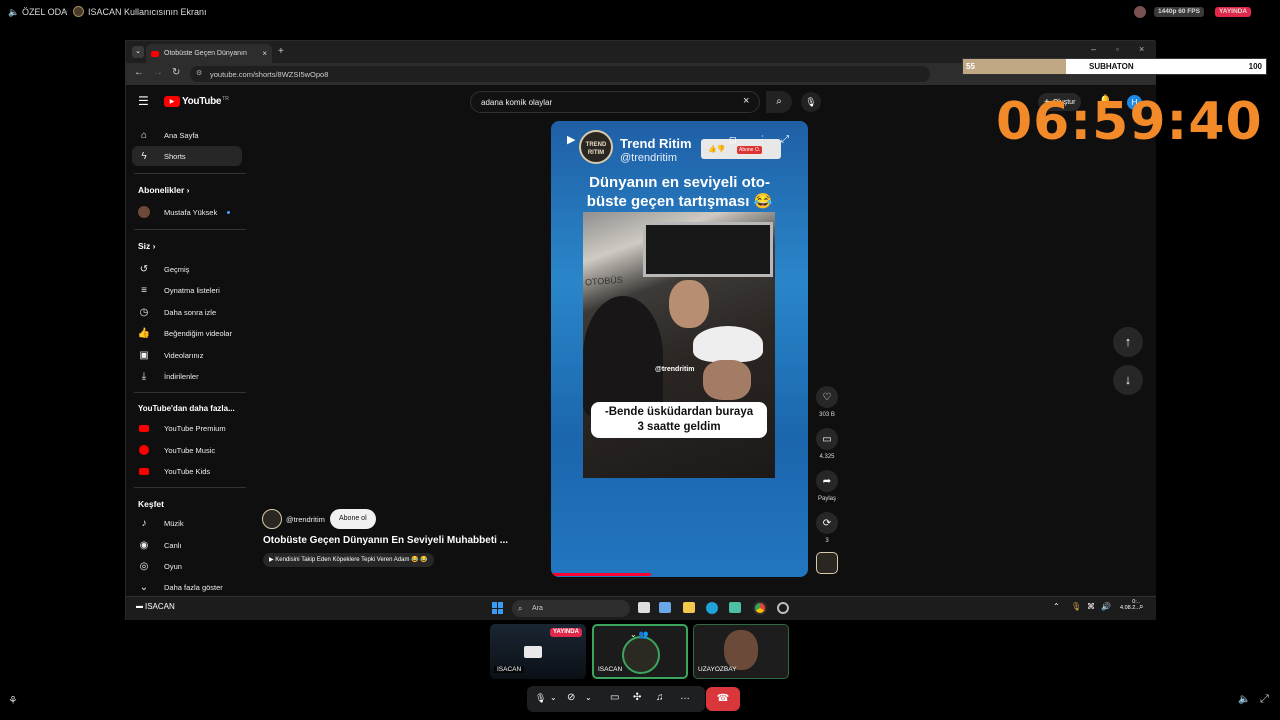 The width and height of the screenshot is (1280, 720). Describe the element at coordinates (689, 607) in the screenshot. I see `file-explorer-icon` at that location.